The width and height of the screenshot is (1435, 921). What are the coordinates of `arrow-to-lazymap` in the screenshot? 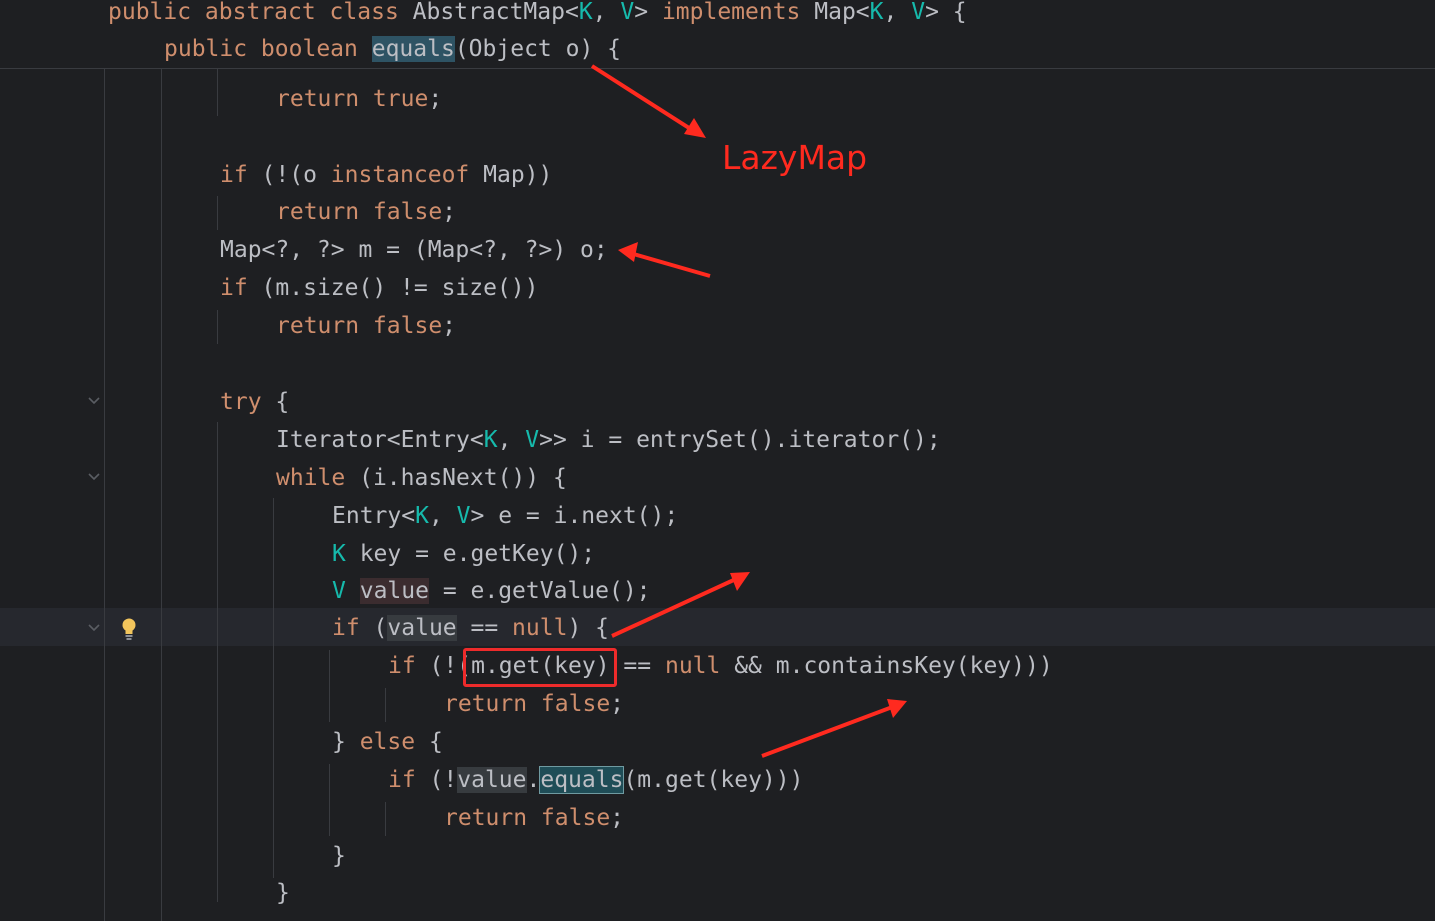 It's located at (646, 100).